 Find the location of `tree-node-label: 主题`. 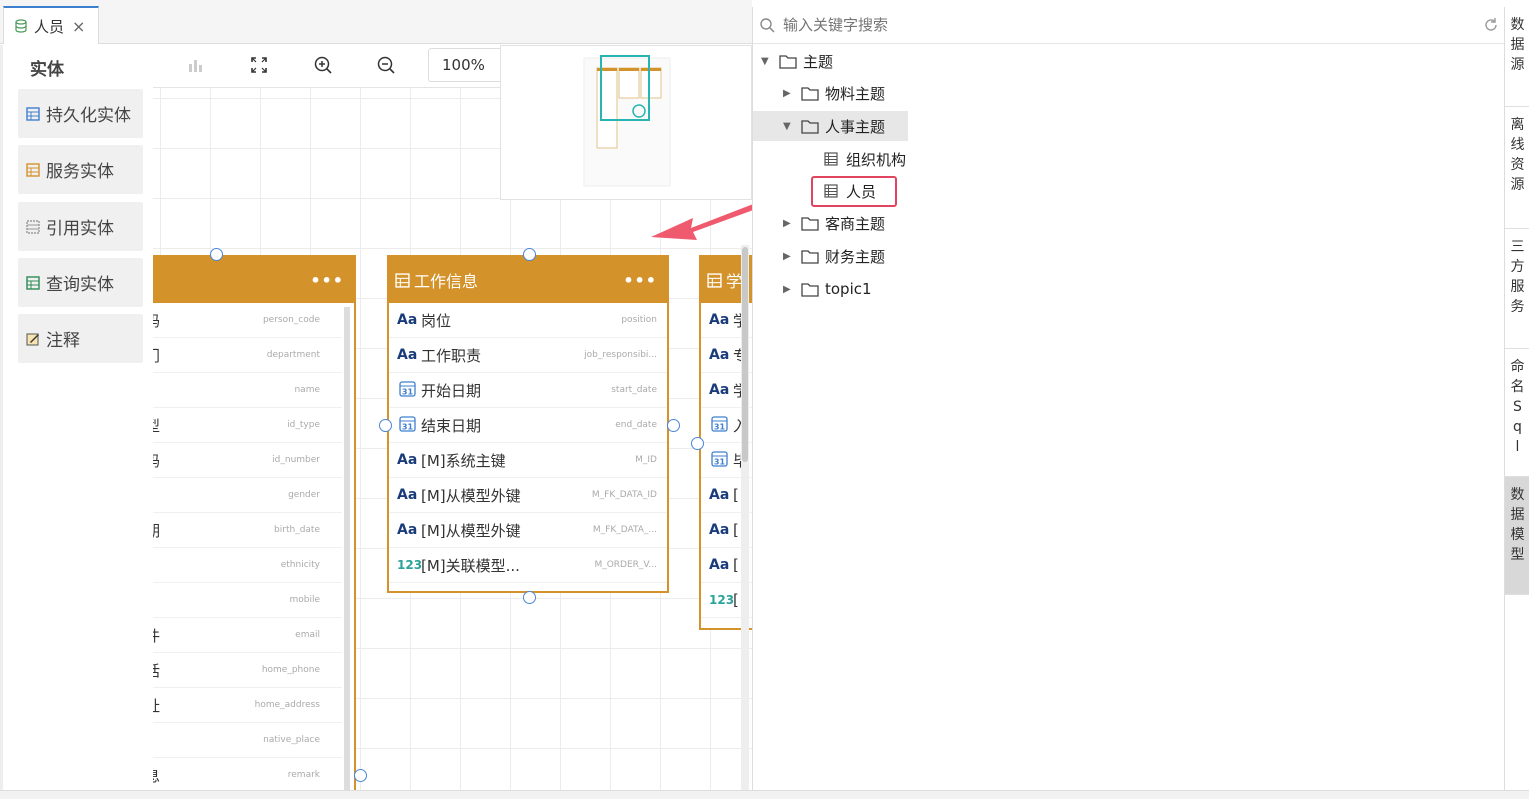

tree-node-label: 主题 is located at coordinates (818, 61).